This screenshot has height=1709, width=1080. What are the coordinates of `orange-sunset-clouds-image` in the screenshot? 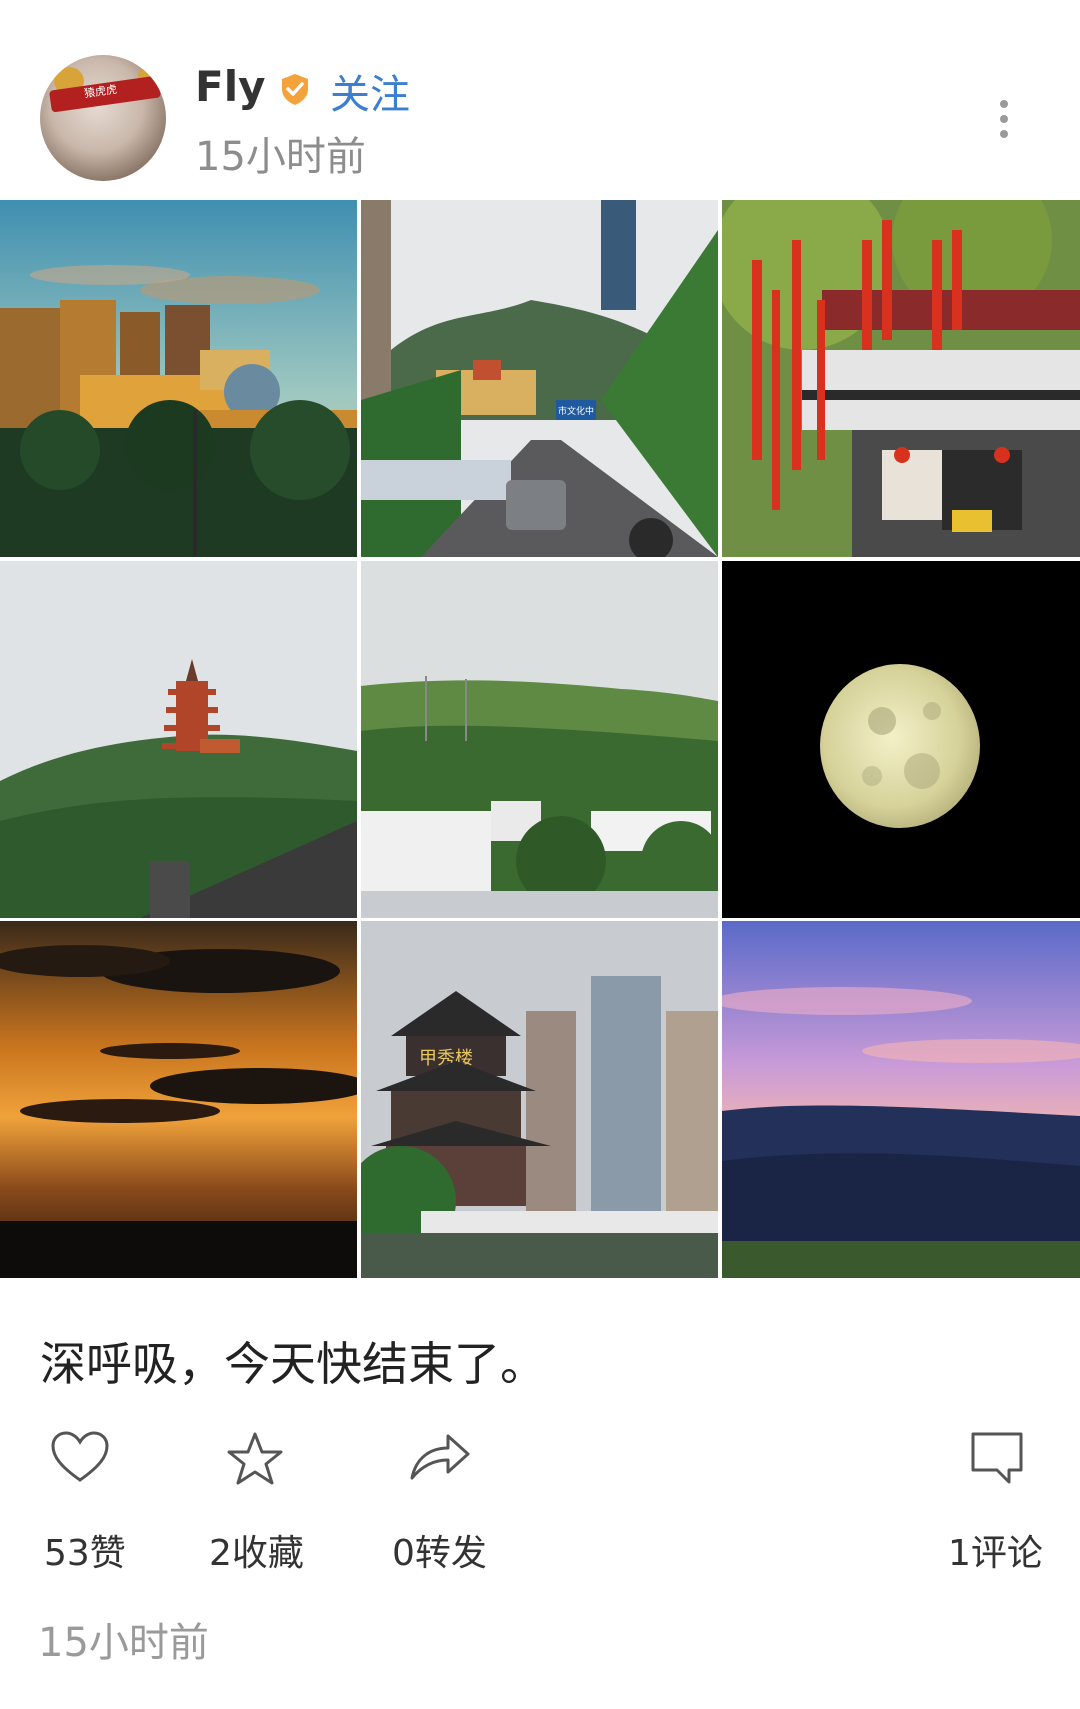 It's located at (178, 1099).